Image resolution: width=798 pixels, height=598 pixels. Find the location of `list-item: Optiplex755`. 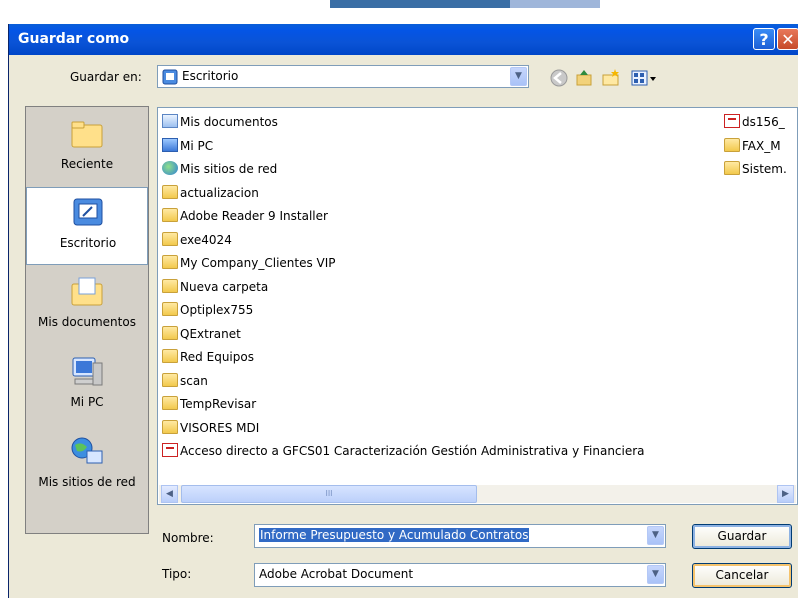

list-item: Optiplex755 is located at coordinates (207, 310).